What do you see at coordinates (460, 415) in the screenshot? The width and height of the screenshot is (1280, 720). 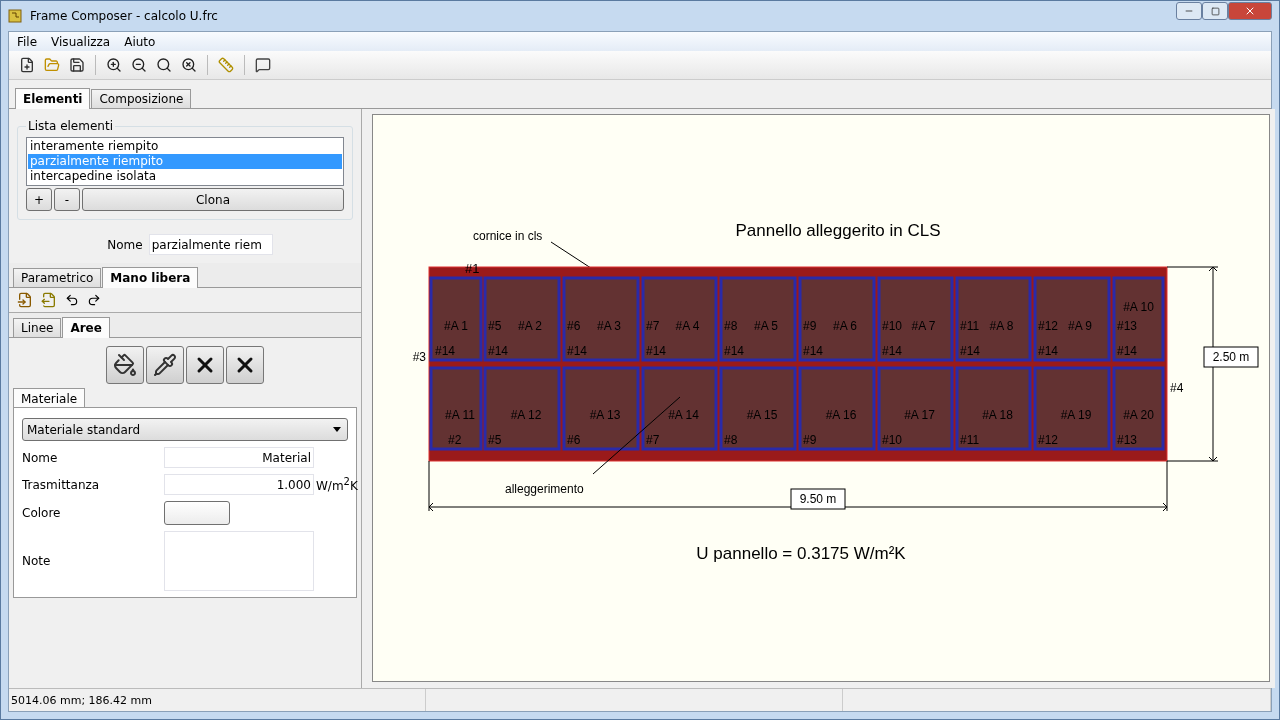 I see `cell-label: #A 11` at bounding box center [460, 415].